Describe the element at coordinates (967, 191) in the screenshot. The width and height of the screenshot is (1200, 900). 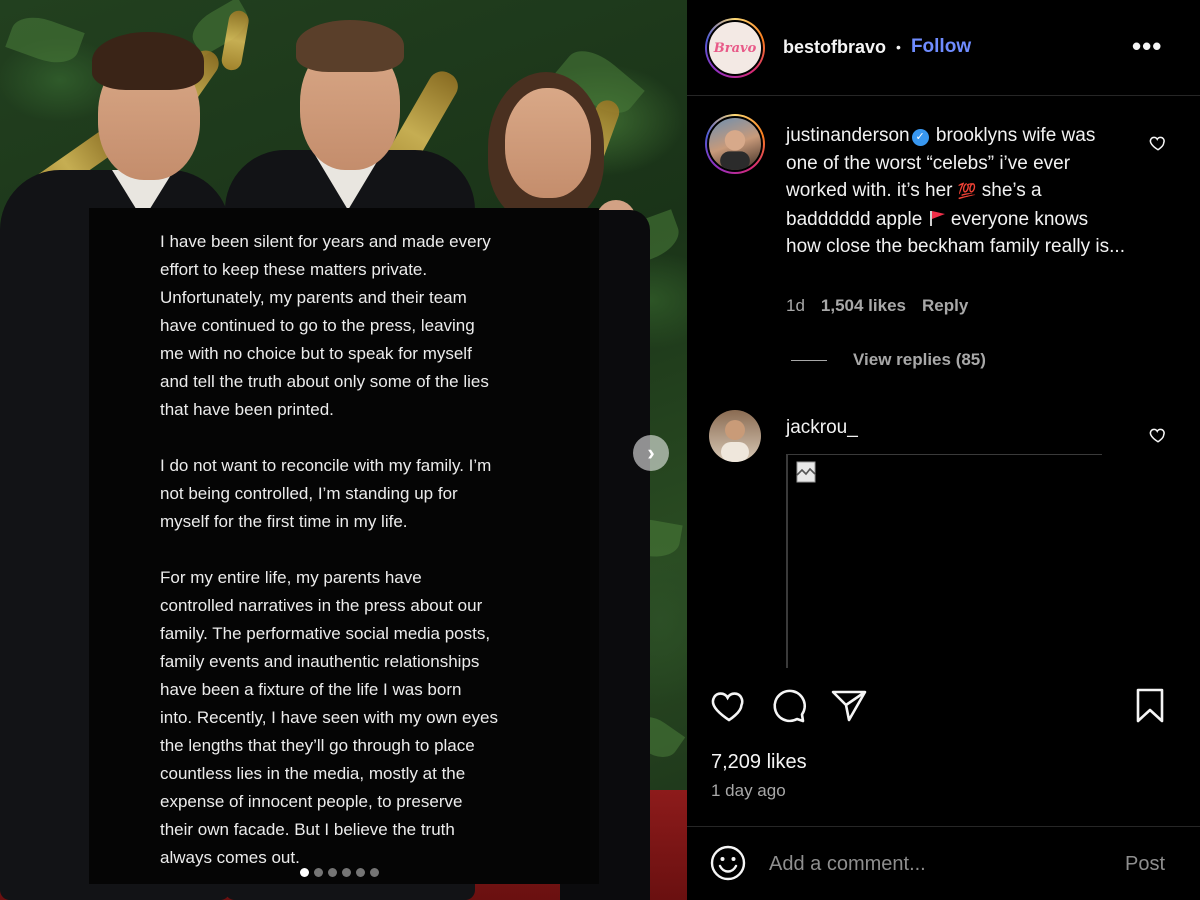
I see `hundred-points-emoji: 💯` at that location.